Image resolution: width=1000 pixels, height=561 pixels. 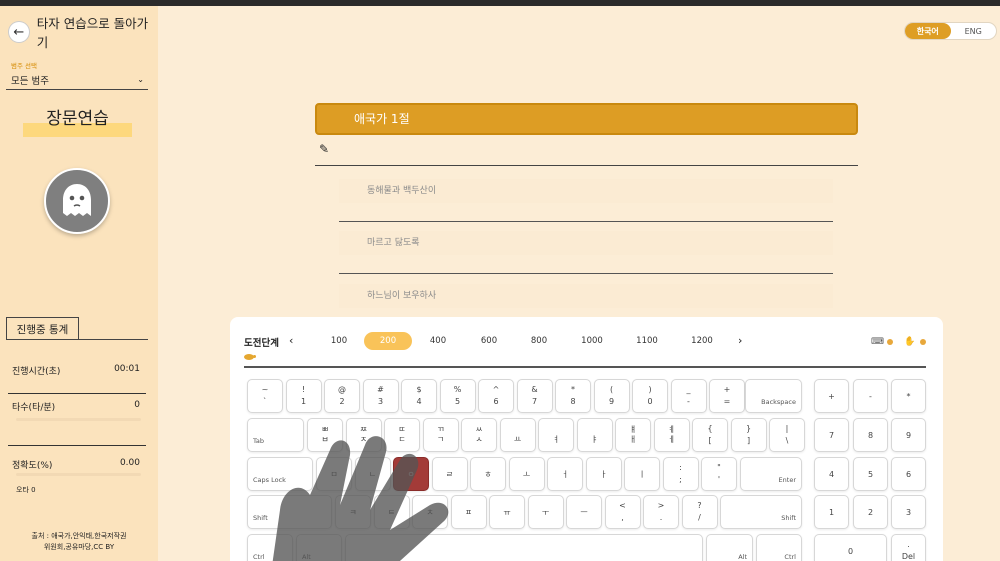 I want to click on key: ㅜ, so click(x=545, y=512).